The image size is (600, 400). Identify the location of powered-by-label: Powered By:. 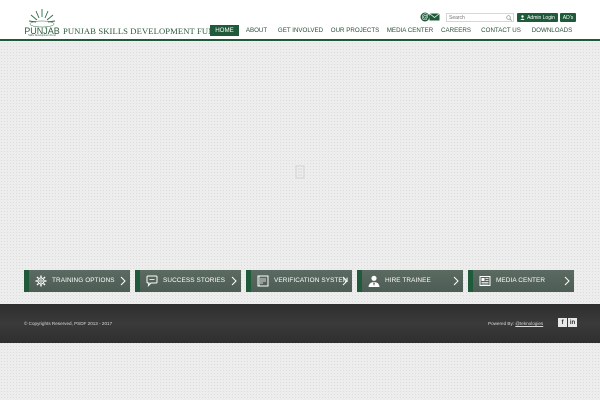
(501, 323).